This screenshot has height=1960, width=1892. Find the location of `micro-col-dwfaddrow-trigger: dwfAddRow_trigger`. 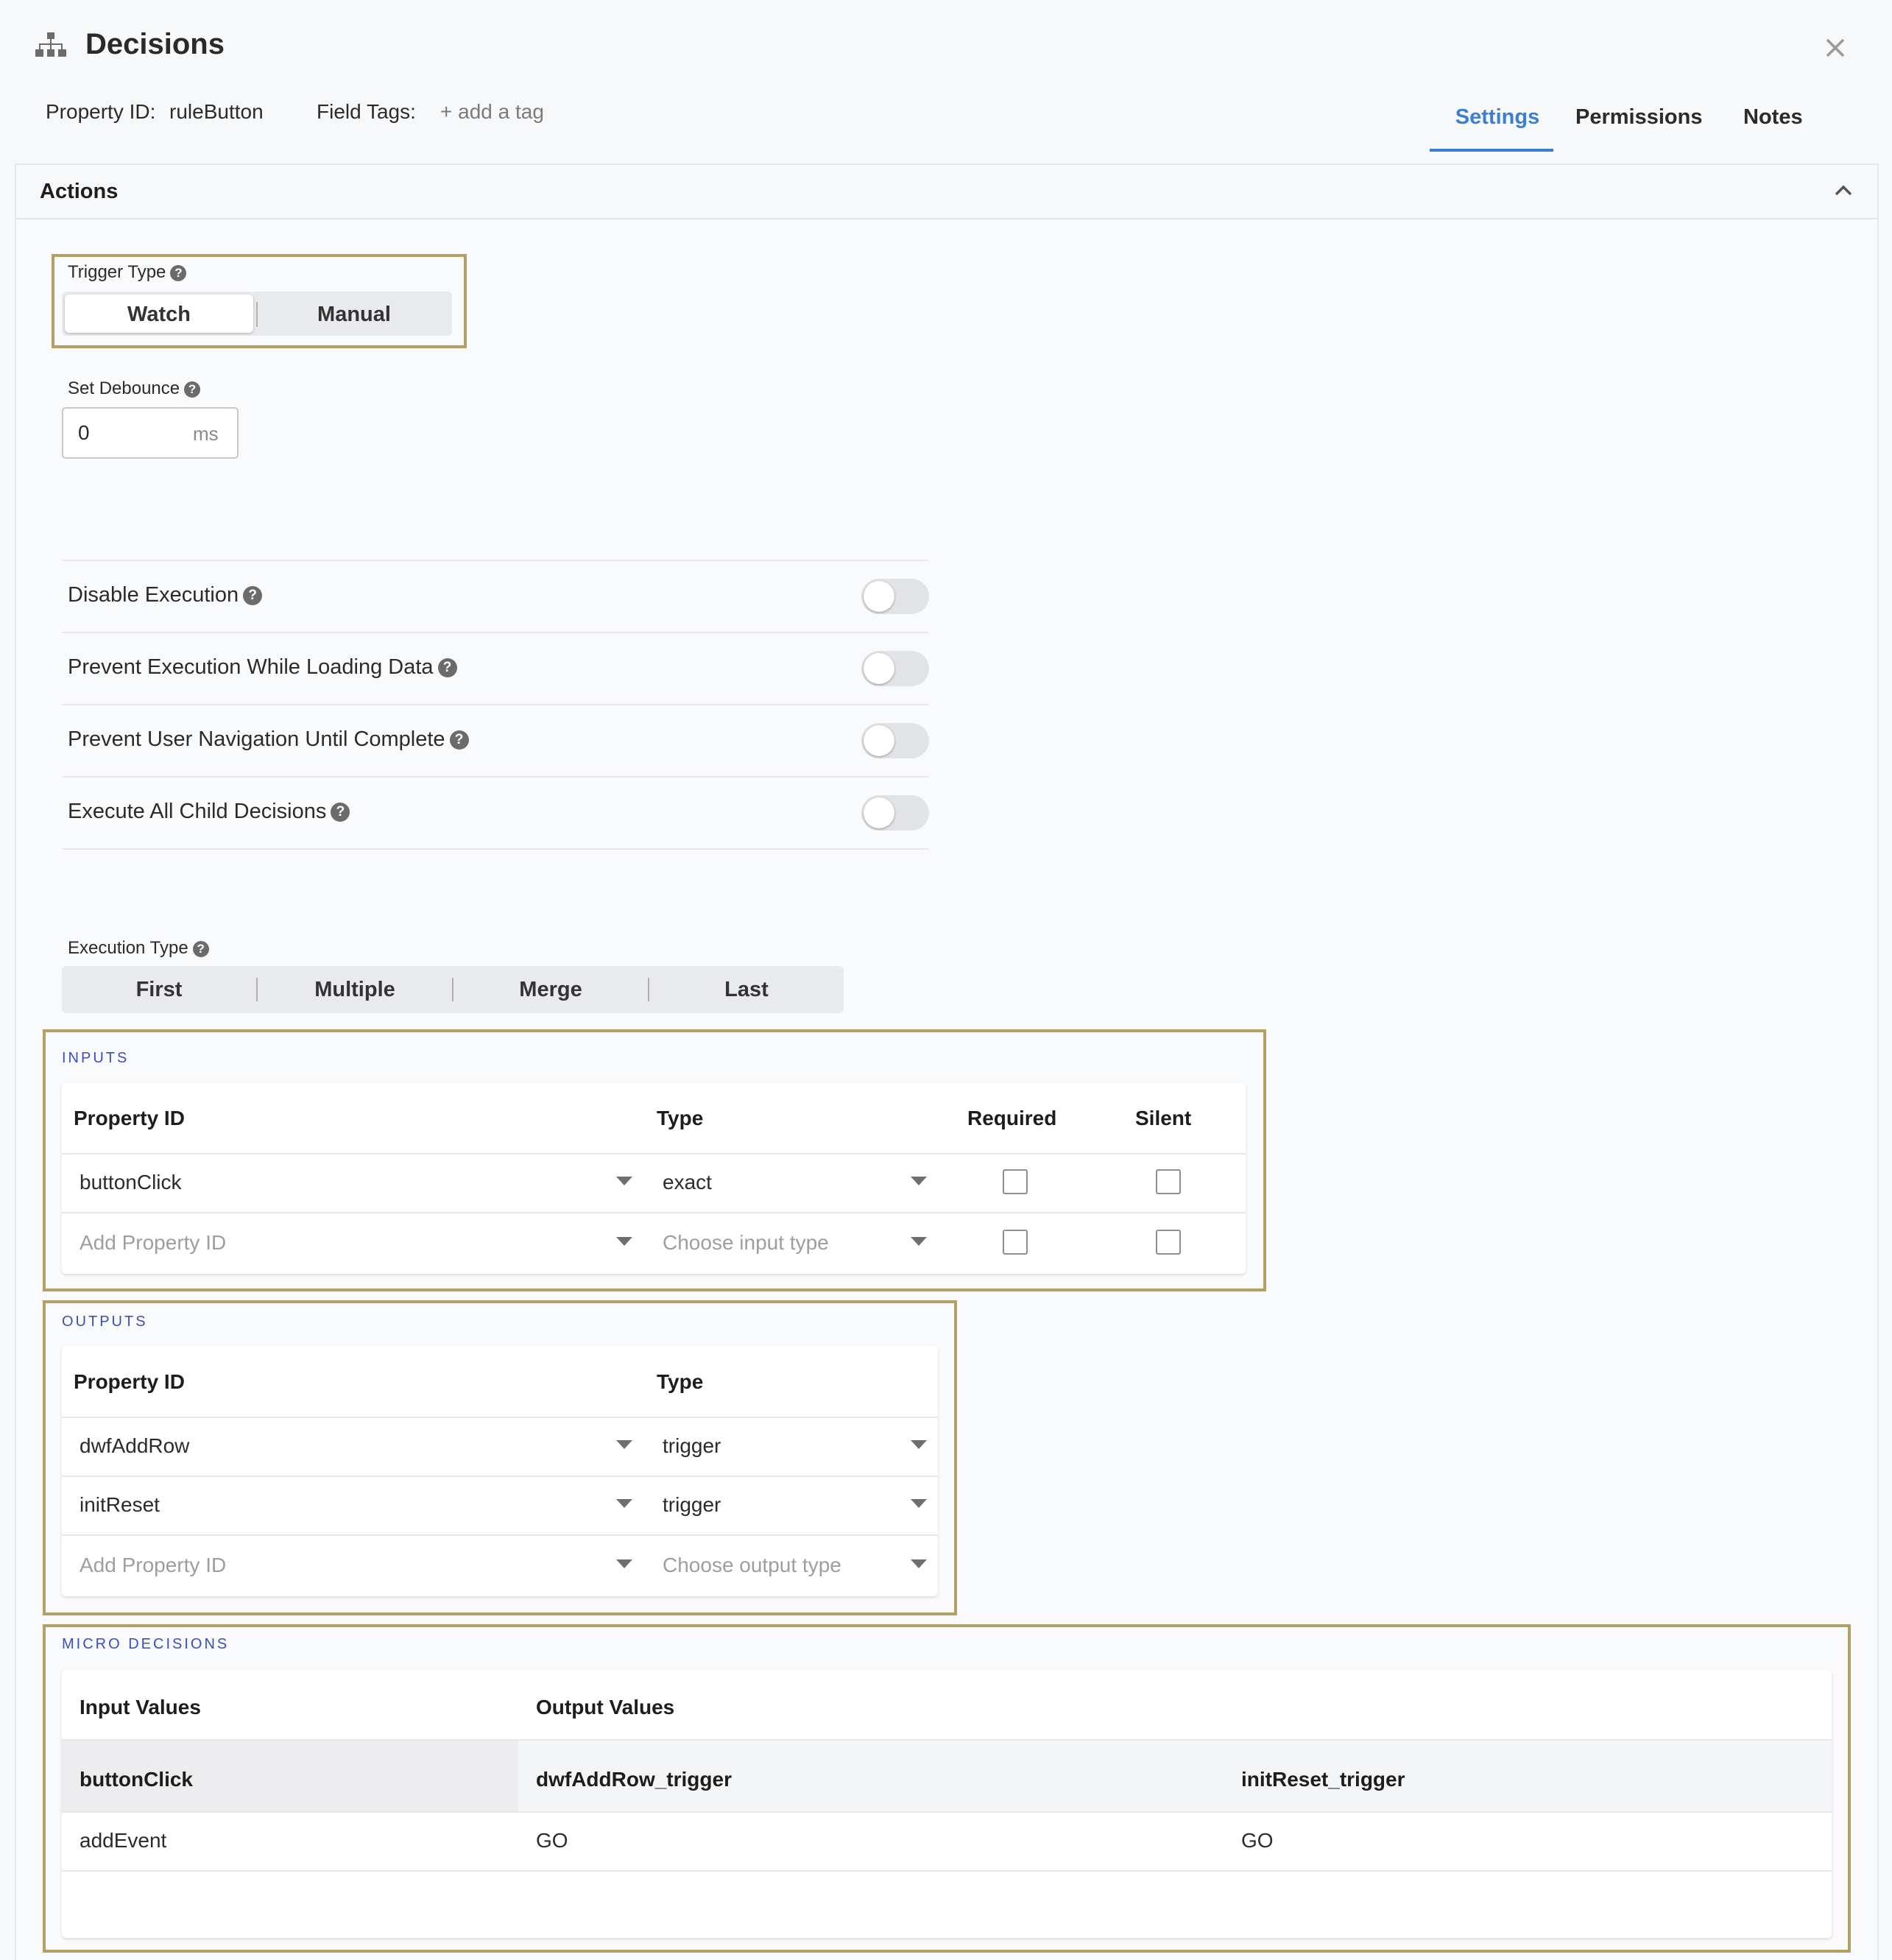

micro-col-dwfaddrow-trigger: dwfAddRow_trigger is located at coordinates (634, 1779).